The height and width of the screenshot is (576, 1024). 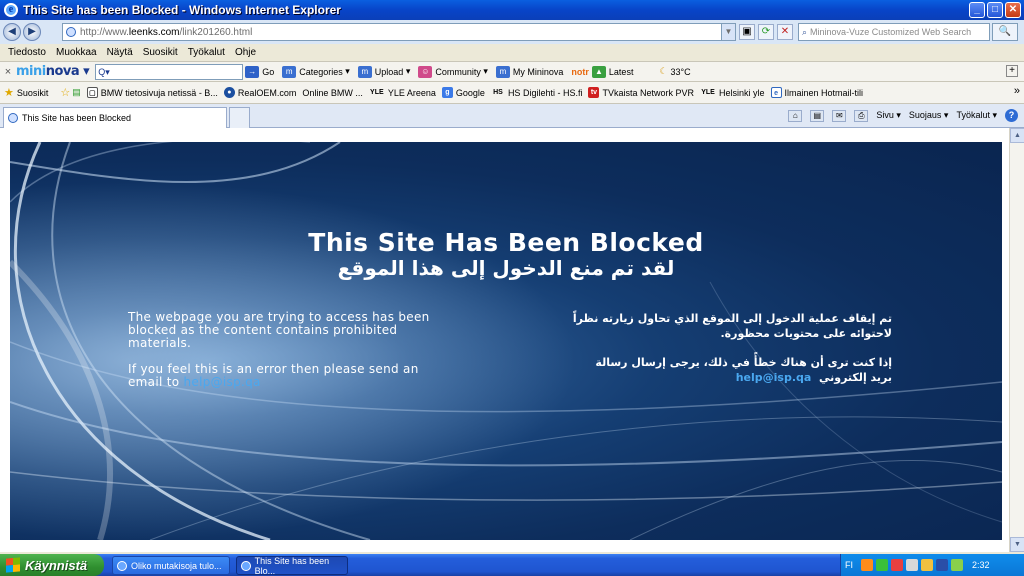 What do you see at coordinates (229, 92) in the screenshot?
I see `bmw-logo-icon: ●` at bounding box center [229, 92].